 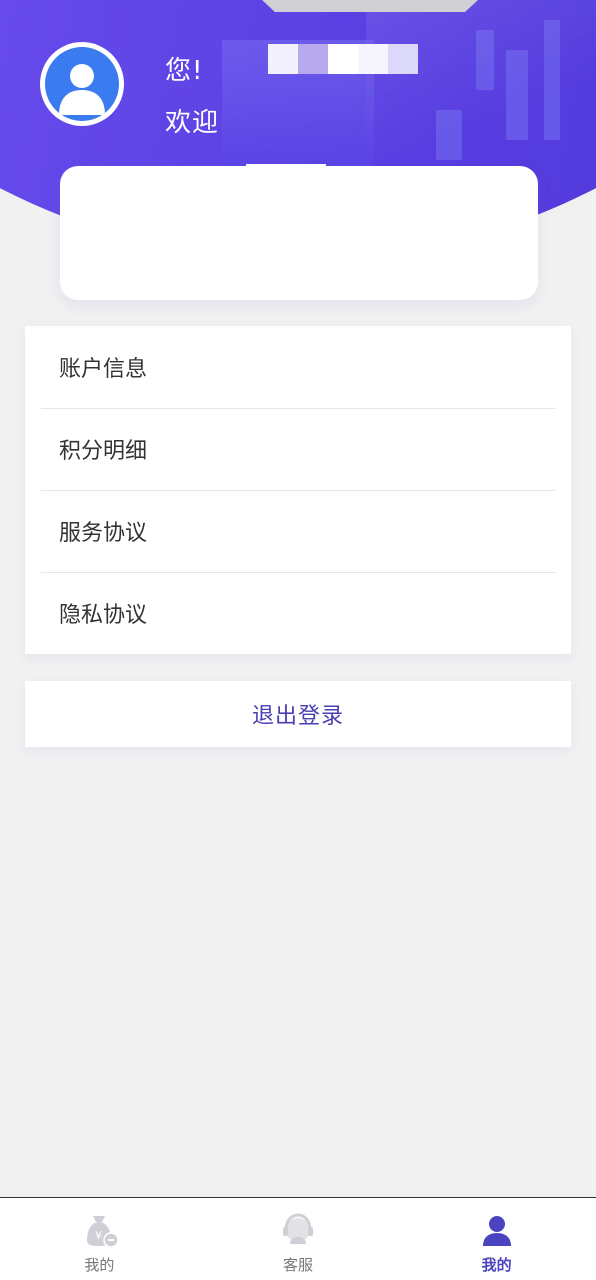 What do you see at coordinates (298, 714) in the screenshot?
I see `logout-button: 退出登录` at bounding box center [298, 714].